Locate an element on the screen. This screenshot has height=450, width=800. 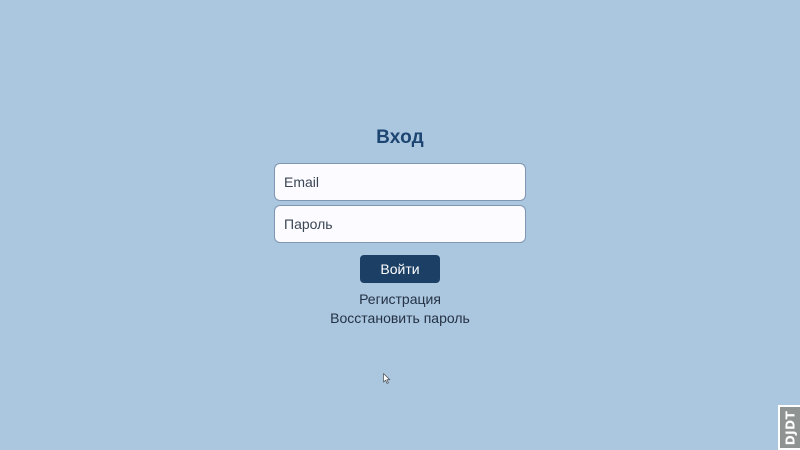
password-field is located at coordinates (400, 224).